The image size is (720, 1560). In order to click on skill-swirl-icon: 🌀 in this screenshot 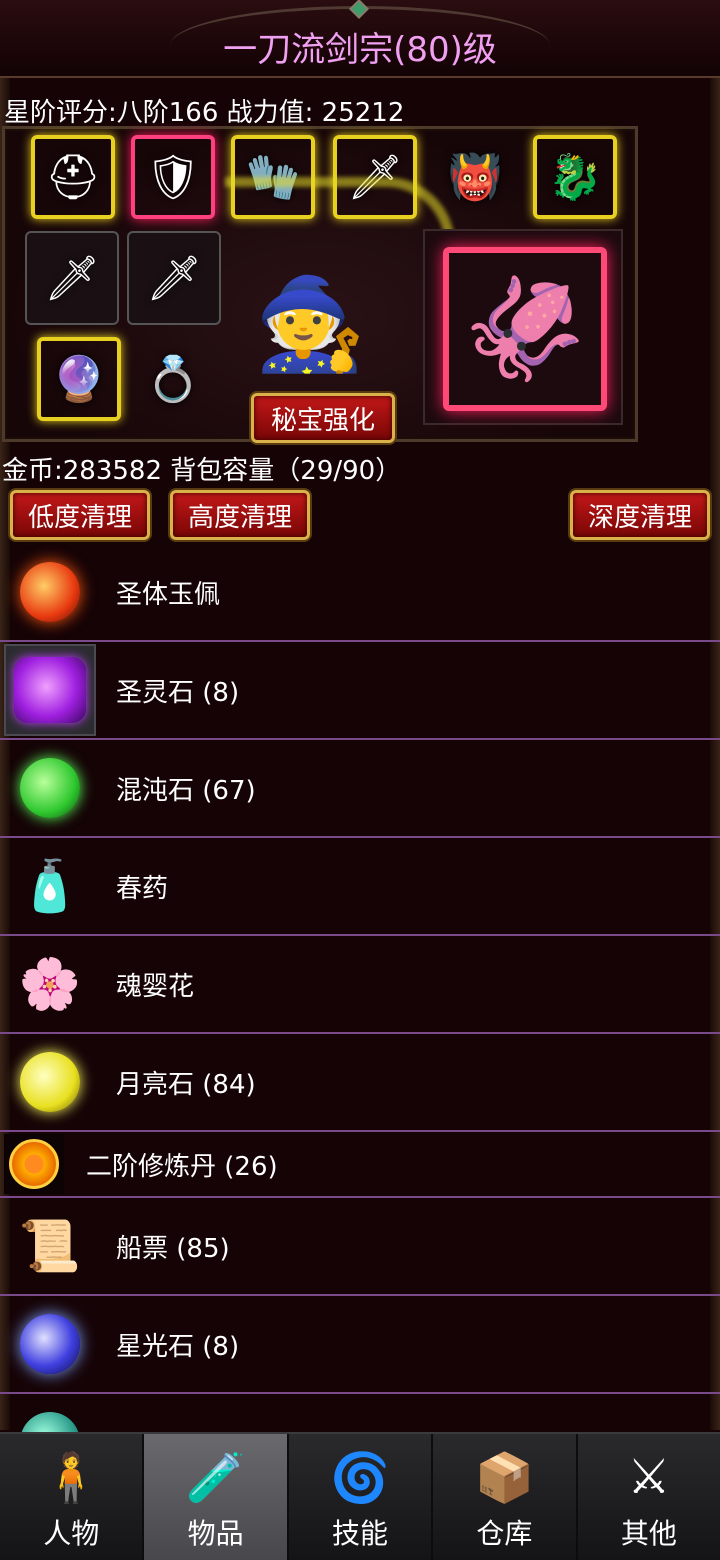, I will do `click(360, 1477)`.